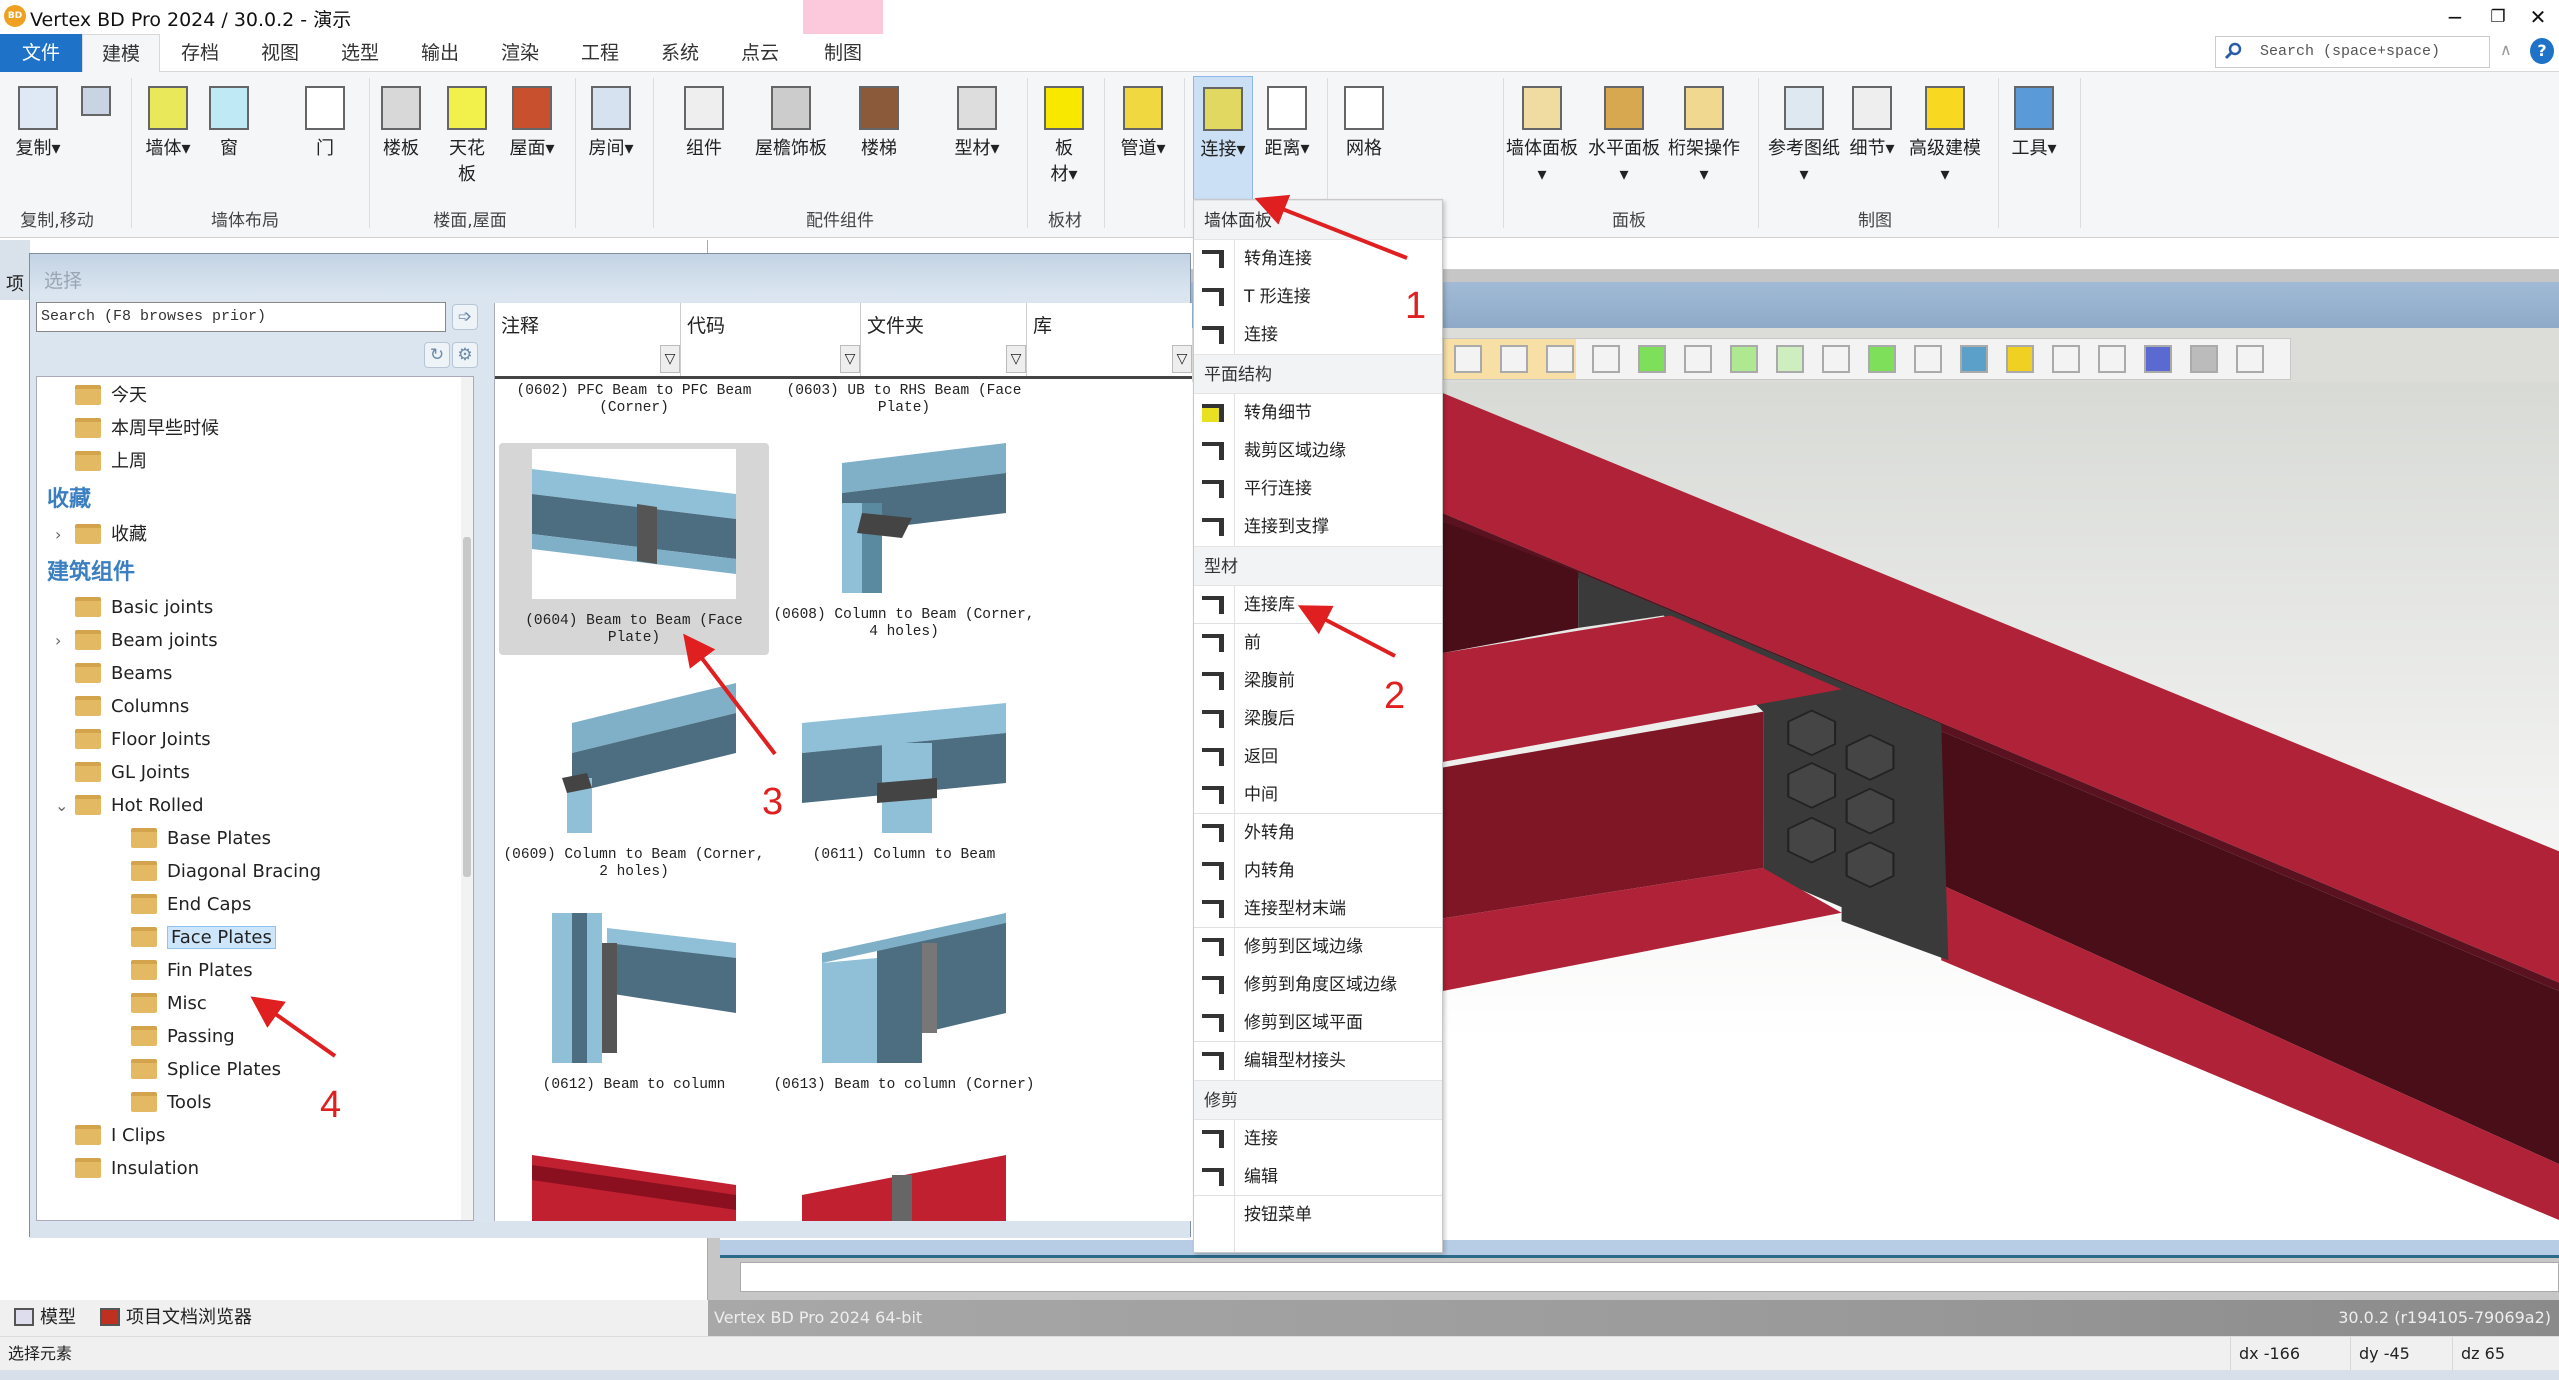  I want to click on menu-item-trim-edge: 裁剪区域边缘, so click(1318, 451).